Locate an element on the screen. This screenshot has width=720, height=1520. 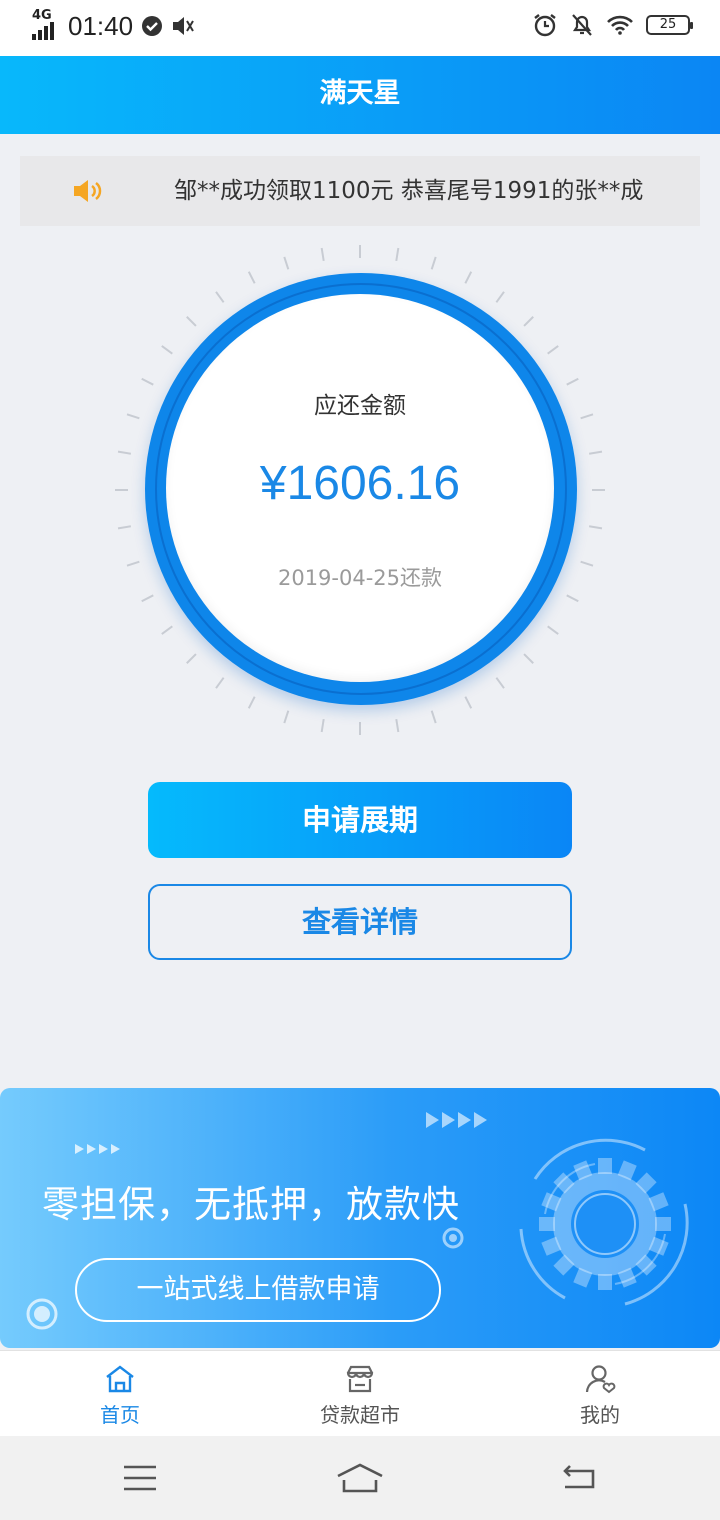
status-right: 25 is located at coordinates (612, 25).